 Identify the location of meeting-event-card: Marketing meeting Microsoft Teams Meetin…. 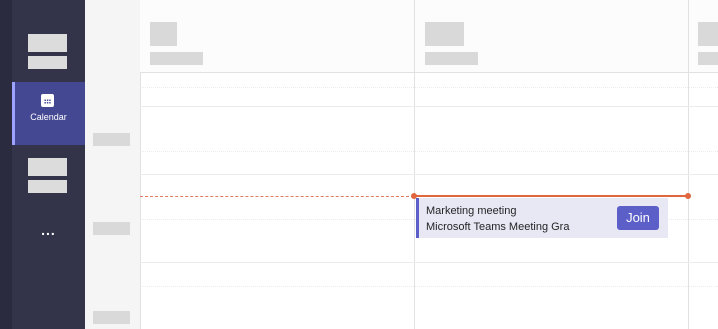
(542, 218).